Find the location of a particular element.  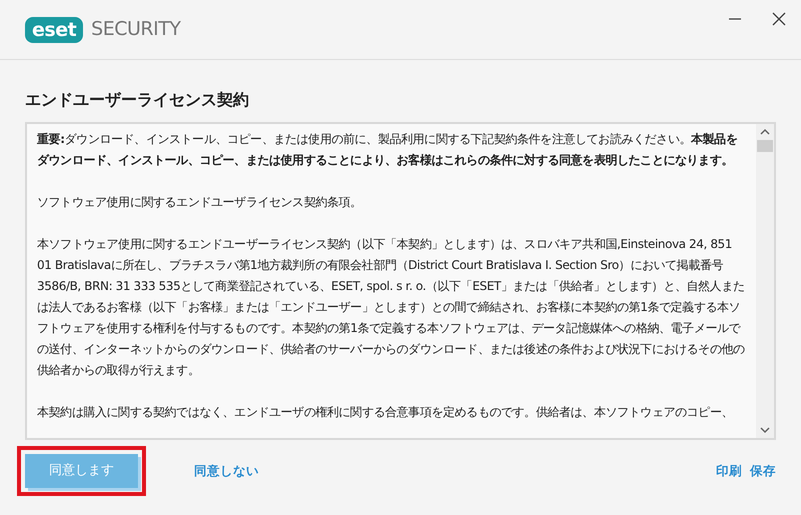

dialog-title: エンドユーザーライセンス契約 is located at coordinates (137, 100).